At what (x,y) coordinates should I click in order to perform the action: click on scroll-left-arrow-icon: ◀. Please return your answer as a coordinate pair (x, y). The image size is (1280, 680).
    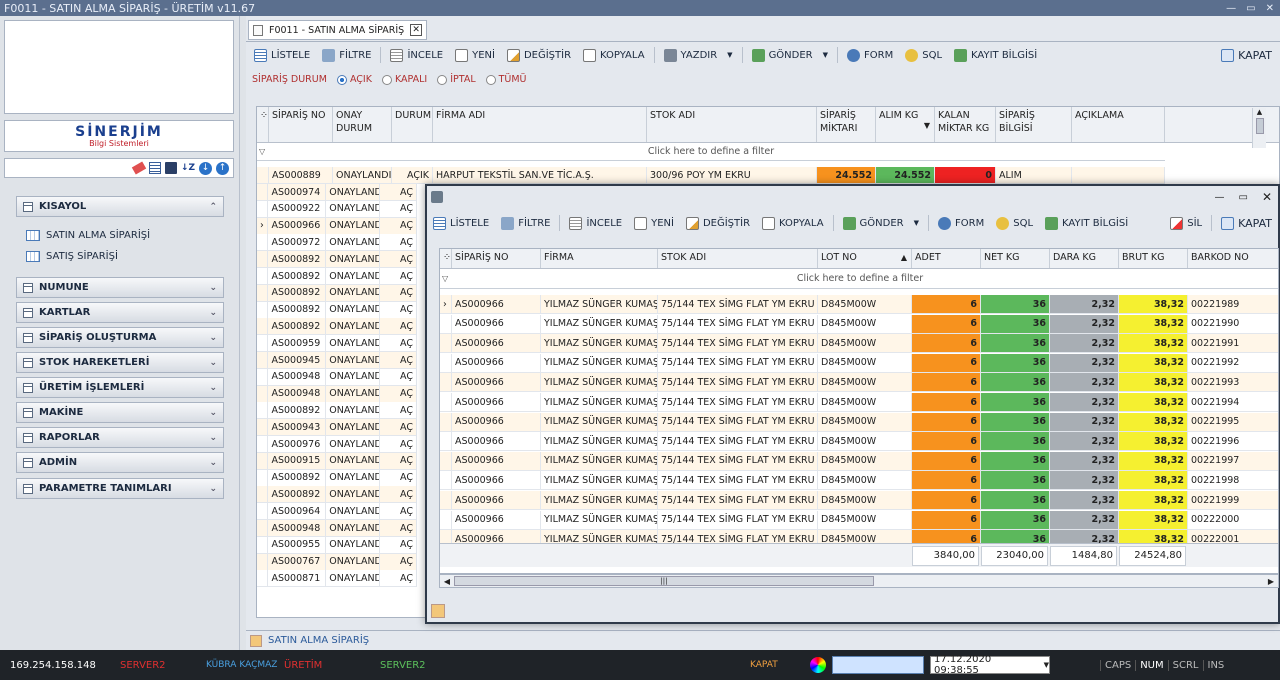
    Looking at the image, I should click on (447, 581).